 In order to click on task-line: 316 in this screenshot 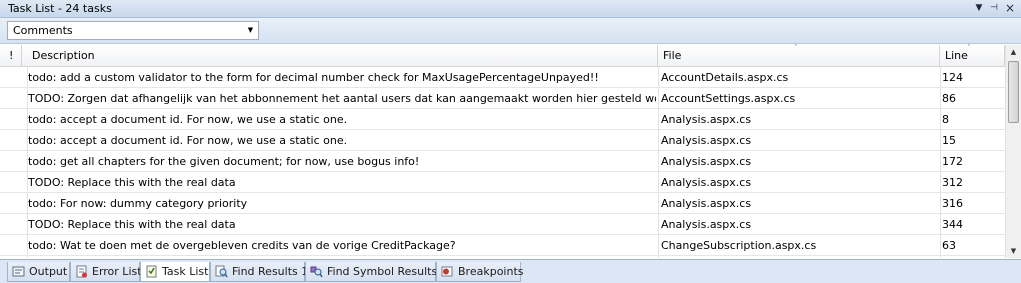, I will do `click(952, 203)`.